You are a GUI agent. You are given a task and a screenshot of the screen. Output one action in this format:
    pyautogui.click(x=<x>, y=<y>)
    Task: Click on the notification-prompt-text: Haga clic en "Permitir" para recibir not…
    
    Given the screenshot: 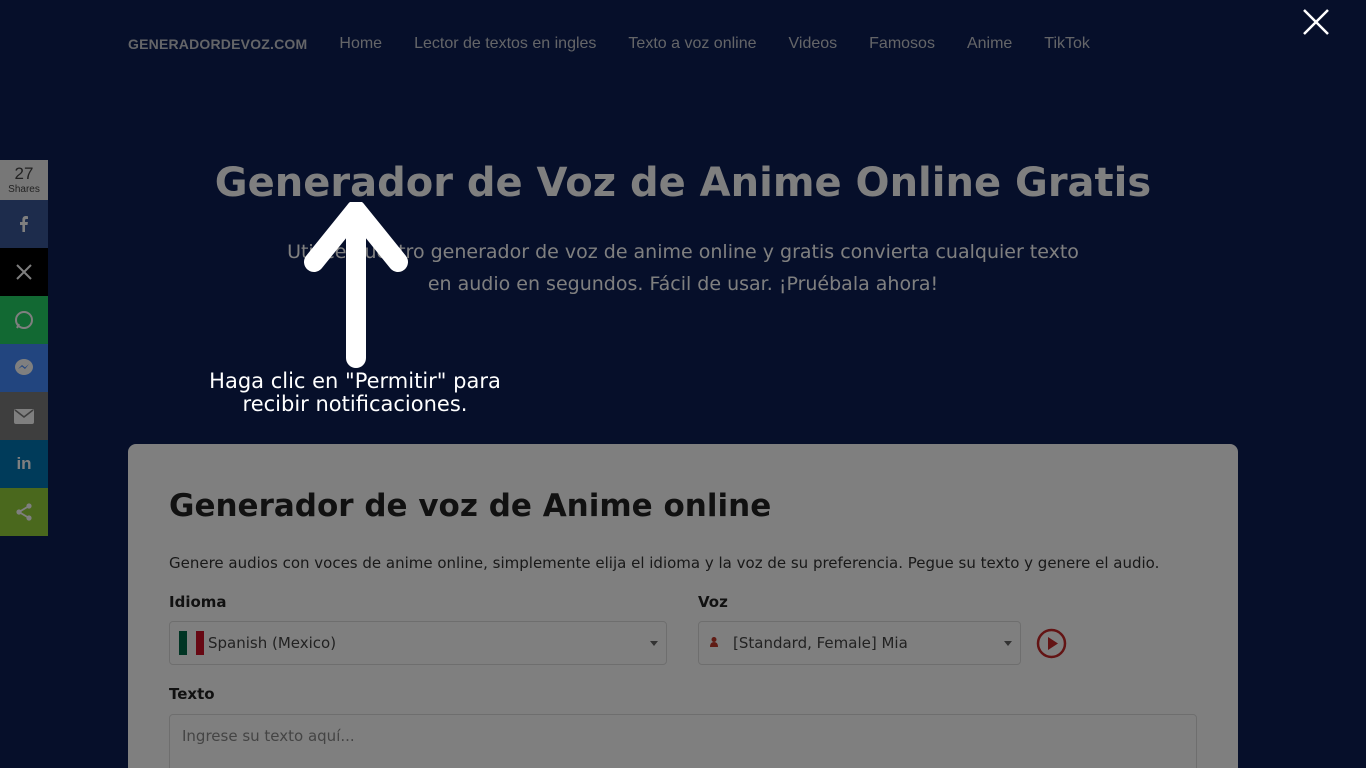 What is the action you would take?
    pyautogui.click(x=355, y=392)
    